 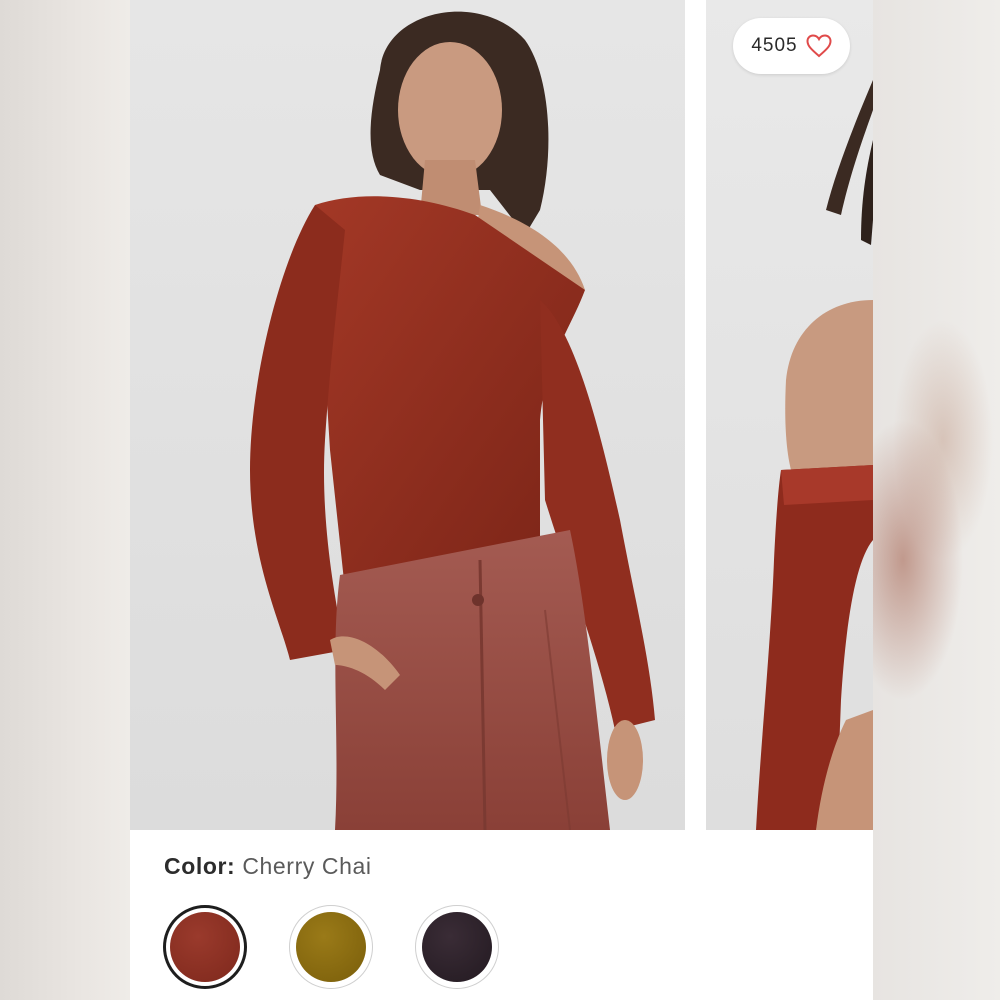 I want to click on selected-color-name: Cherry Chai, so click(x=307, y=866).